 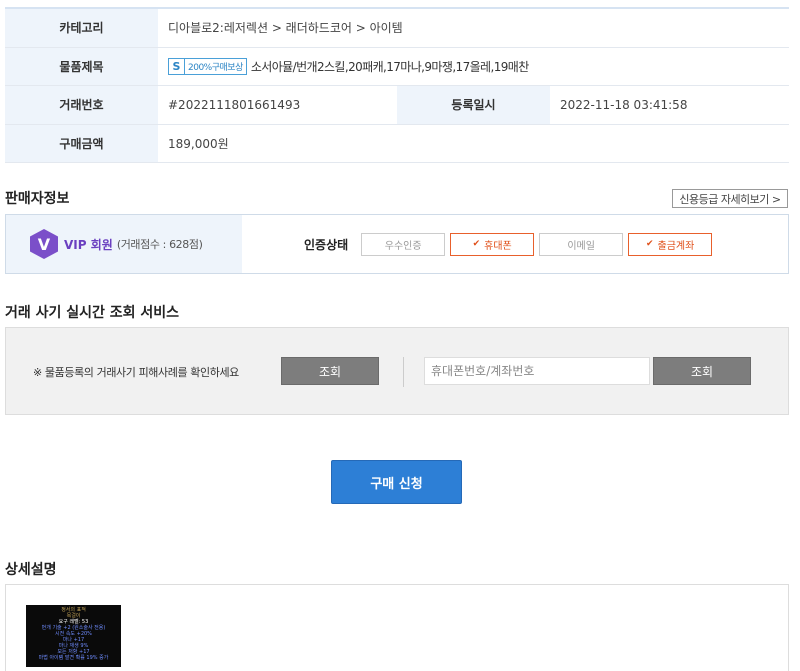 What do you see at coordinates (537, 371) in the screenshot?
I see `phone-account-input` at bounding box center [537, 371].